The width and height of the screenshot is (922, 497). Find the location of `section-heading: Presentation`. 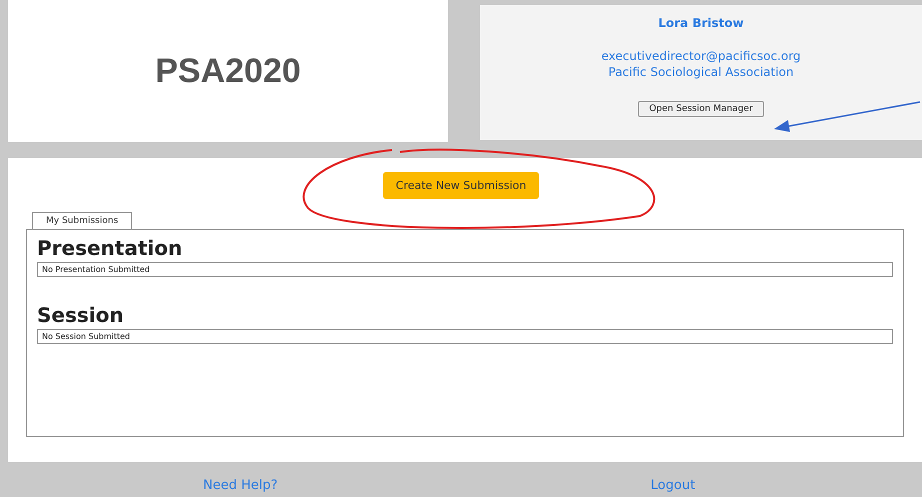

section-heading: Presentation is located at coordinates (110, 248).